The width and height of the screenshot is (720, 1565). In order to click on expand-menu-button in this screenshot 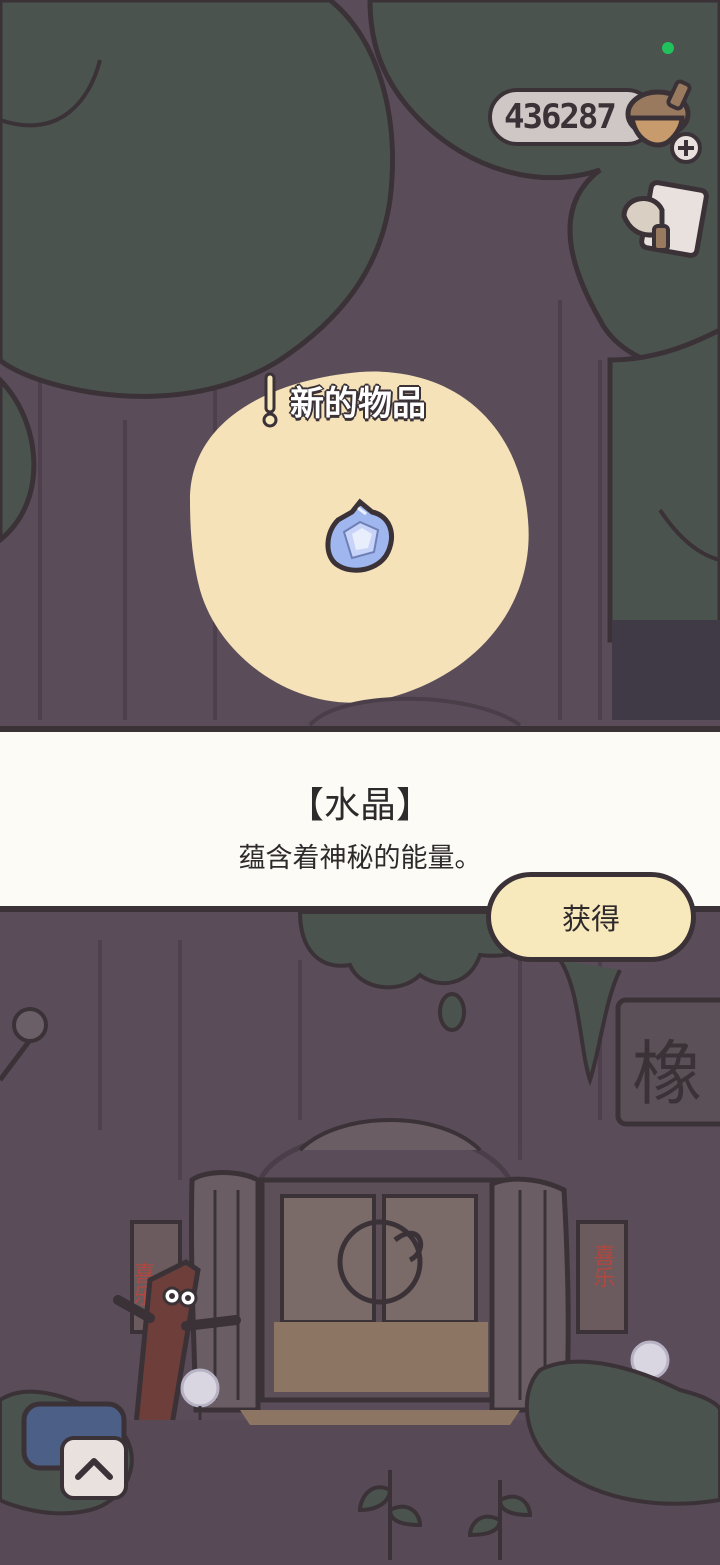, I will do `click(94, 1468)`.